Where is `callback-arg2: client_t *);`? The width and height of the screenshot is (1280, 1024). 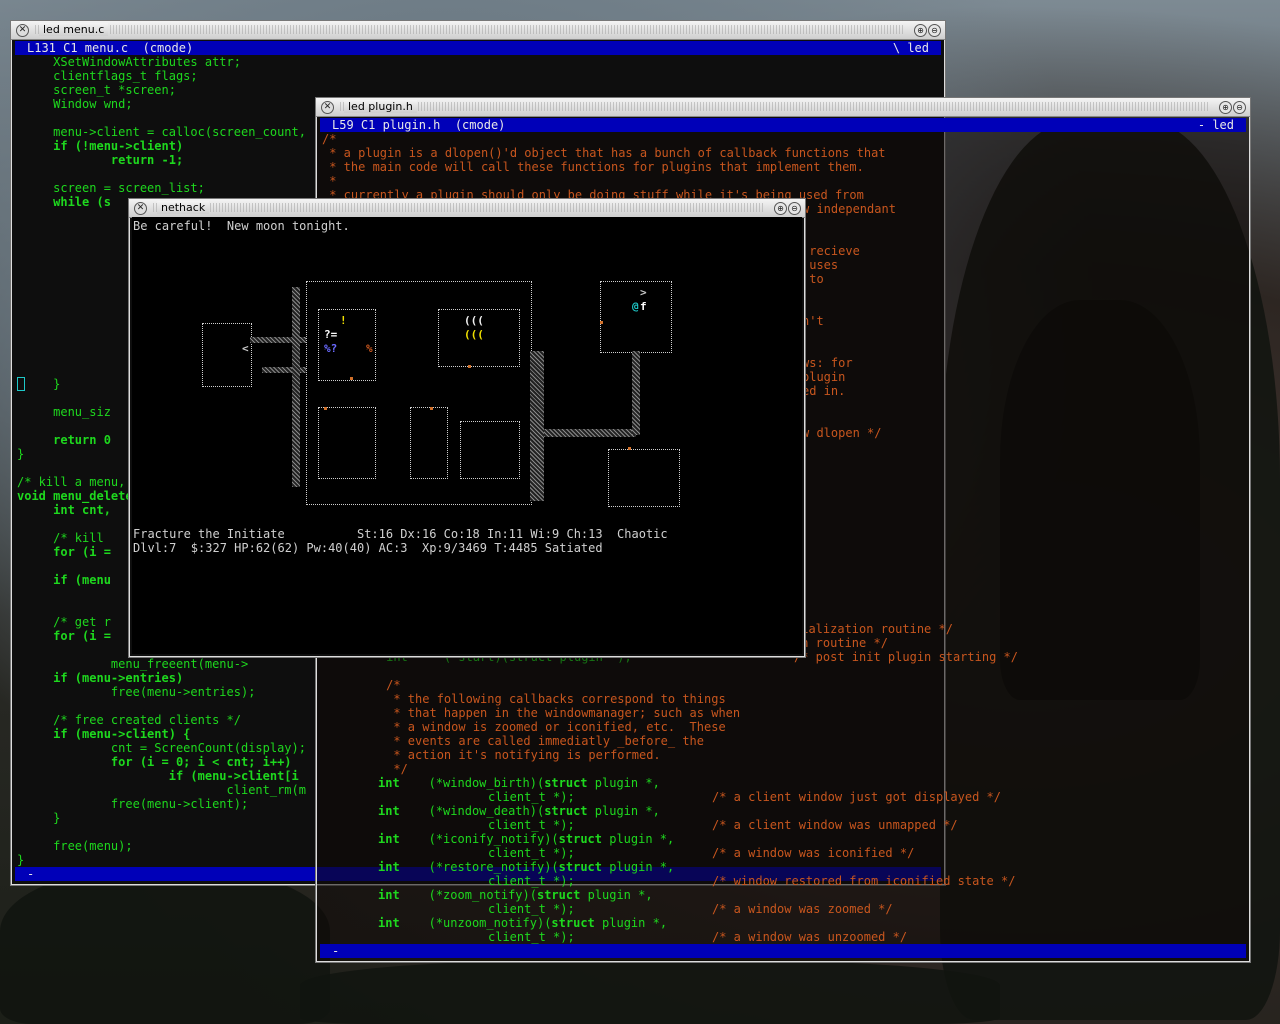 callback-arg2: client_t *); is located at coordinates (531, 825).